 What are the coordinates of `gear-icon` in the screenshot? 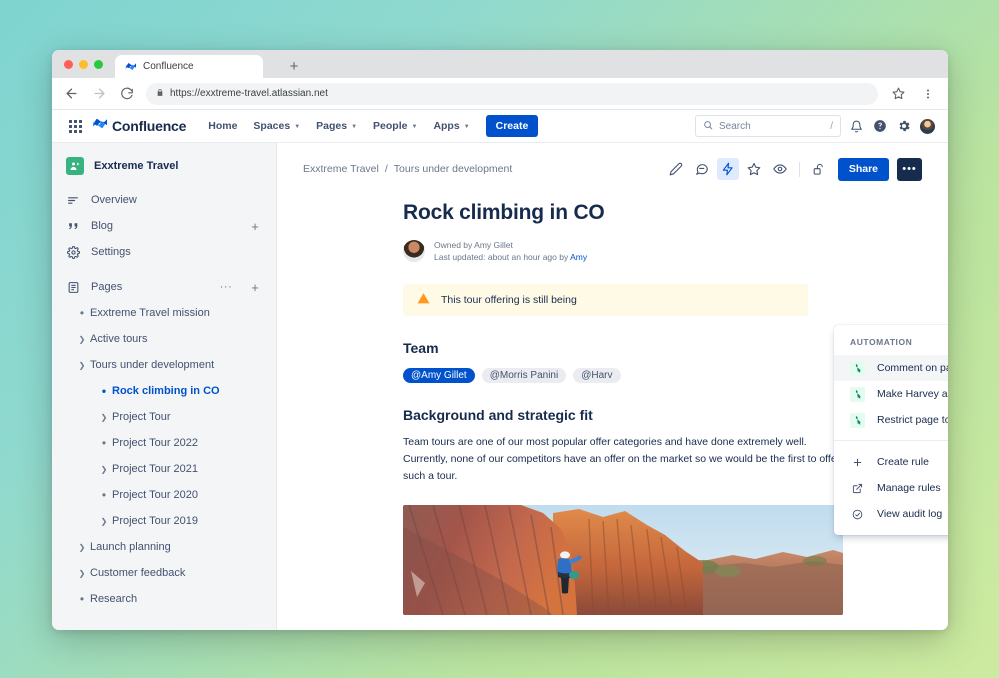 It's located at (904, 126).